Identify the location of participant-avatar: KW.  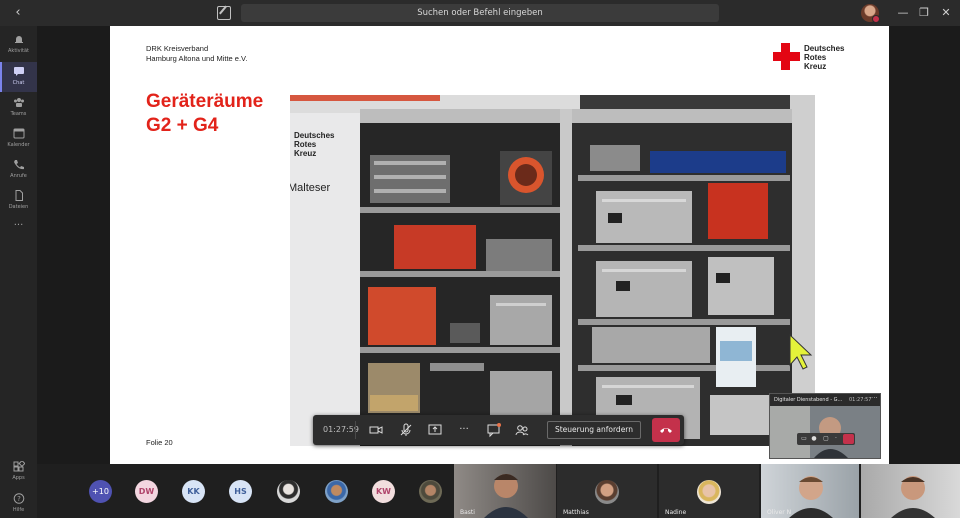
(383, 491).